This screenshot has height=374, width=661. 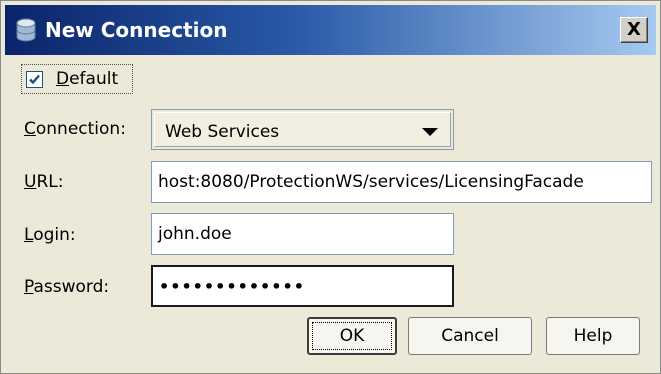 I want to click on dropdown-arrow-icon, so click(x=430, y=132).